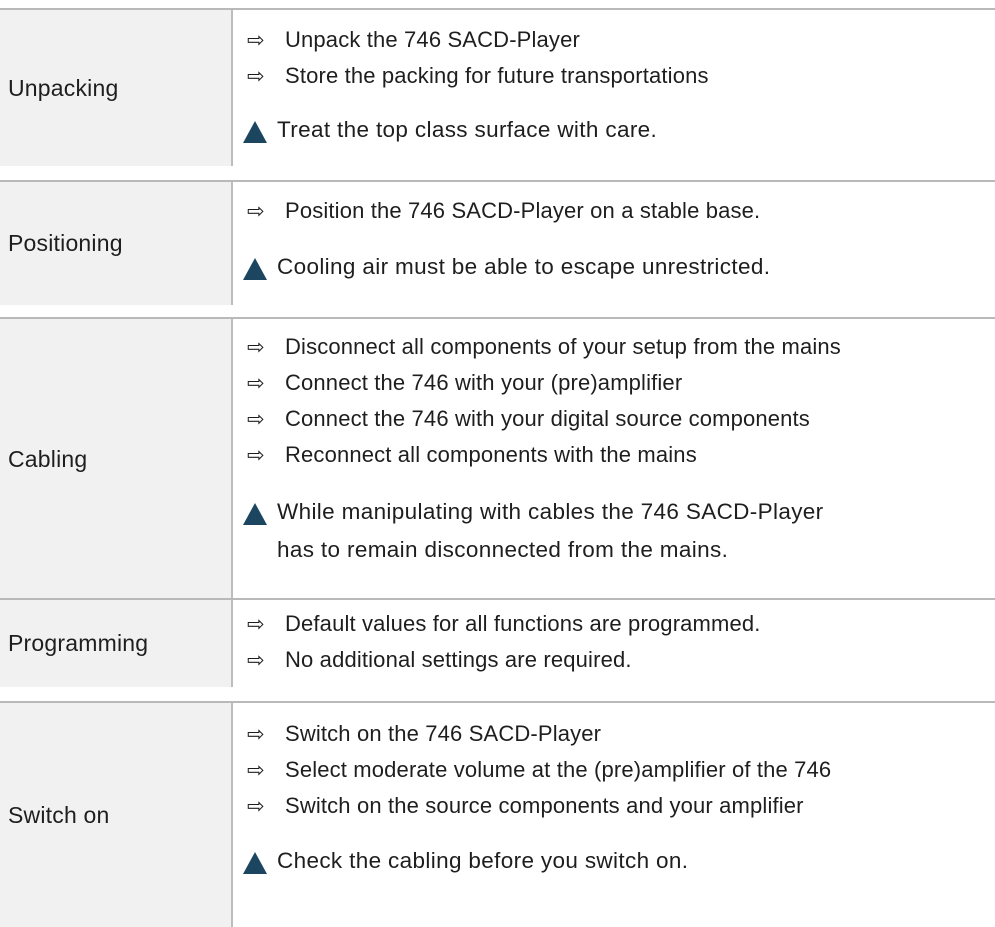  I want to click on label-cell: Cabling, so click(116, 459).